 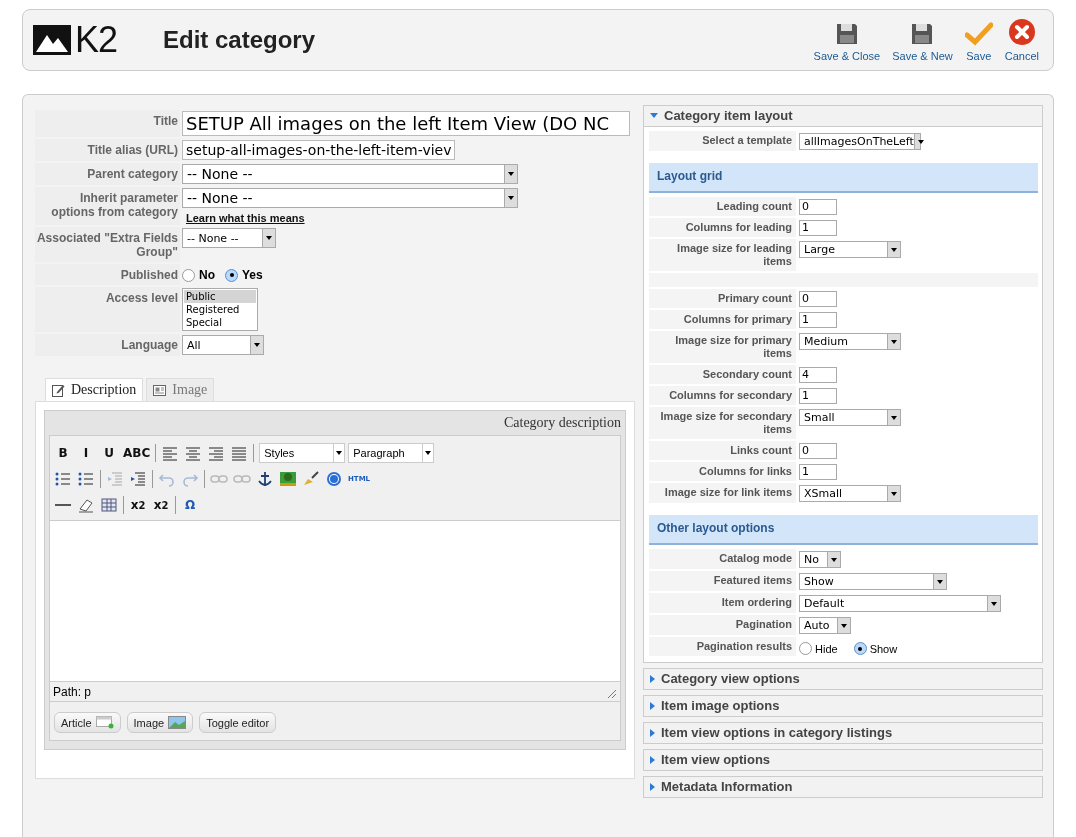 I want to click on pencil-icon, so click(x=58, y=390).